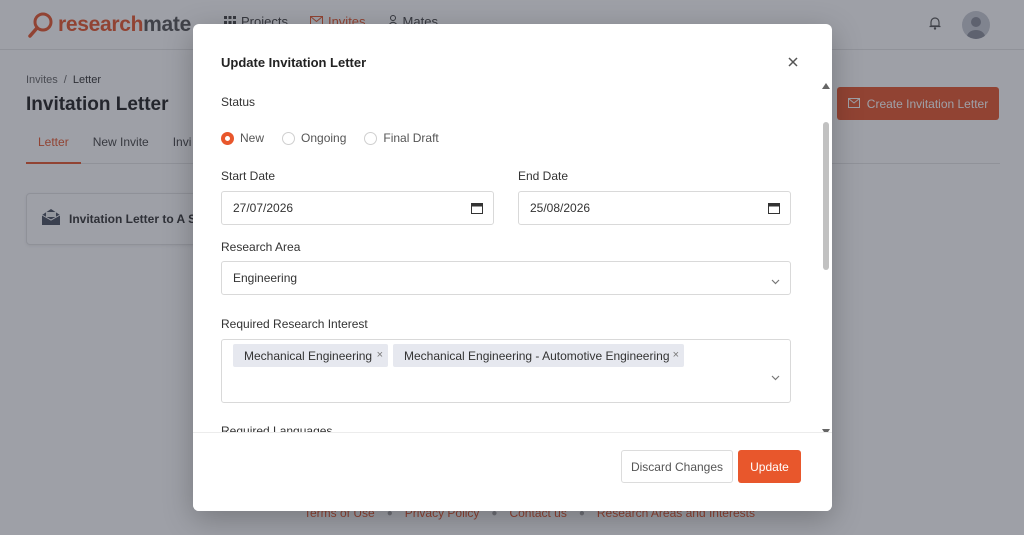 The image size is (1024, 535). I want to click on radio-selected, so click(227, 138).